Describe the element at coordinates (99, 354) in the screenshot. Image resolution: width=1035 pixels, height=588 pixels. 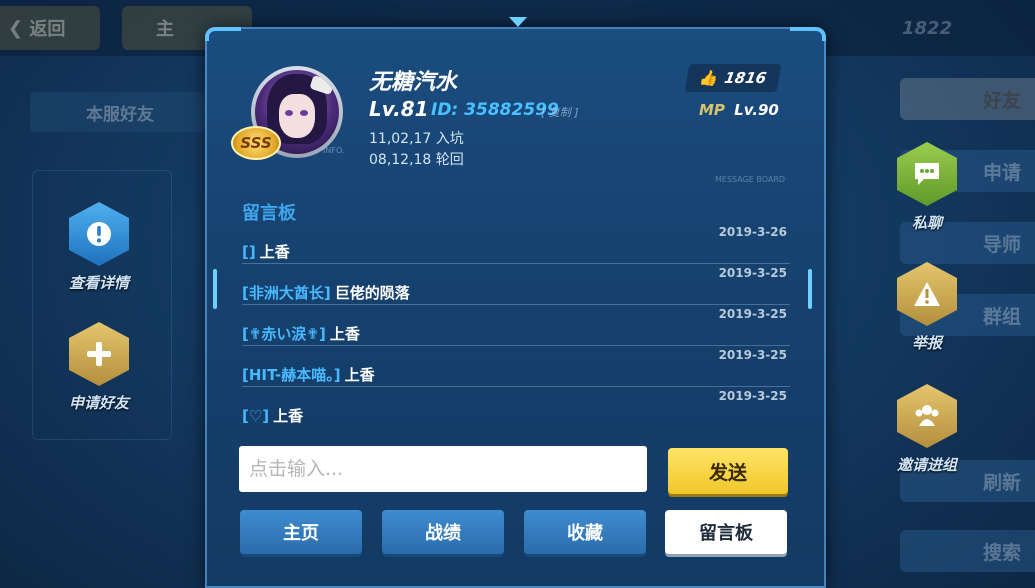
I see `plus-icon` at that location.